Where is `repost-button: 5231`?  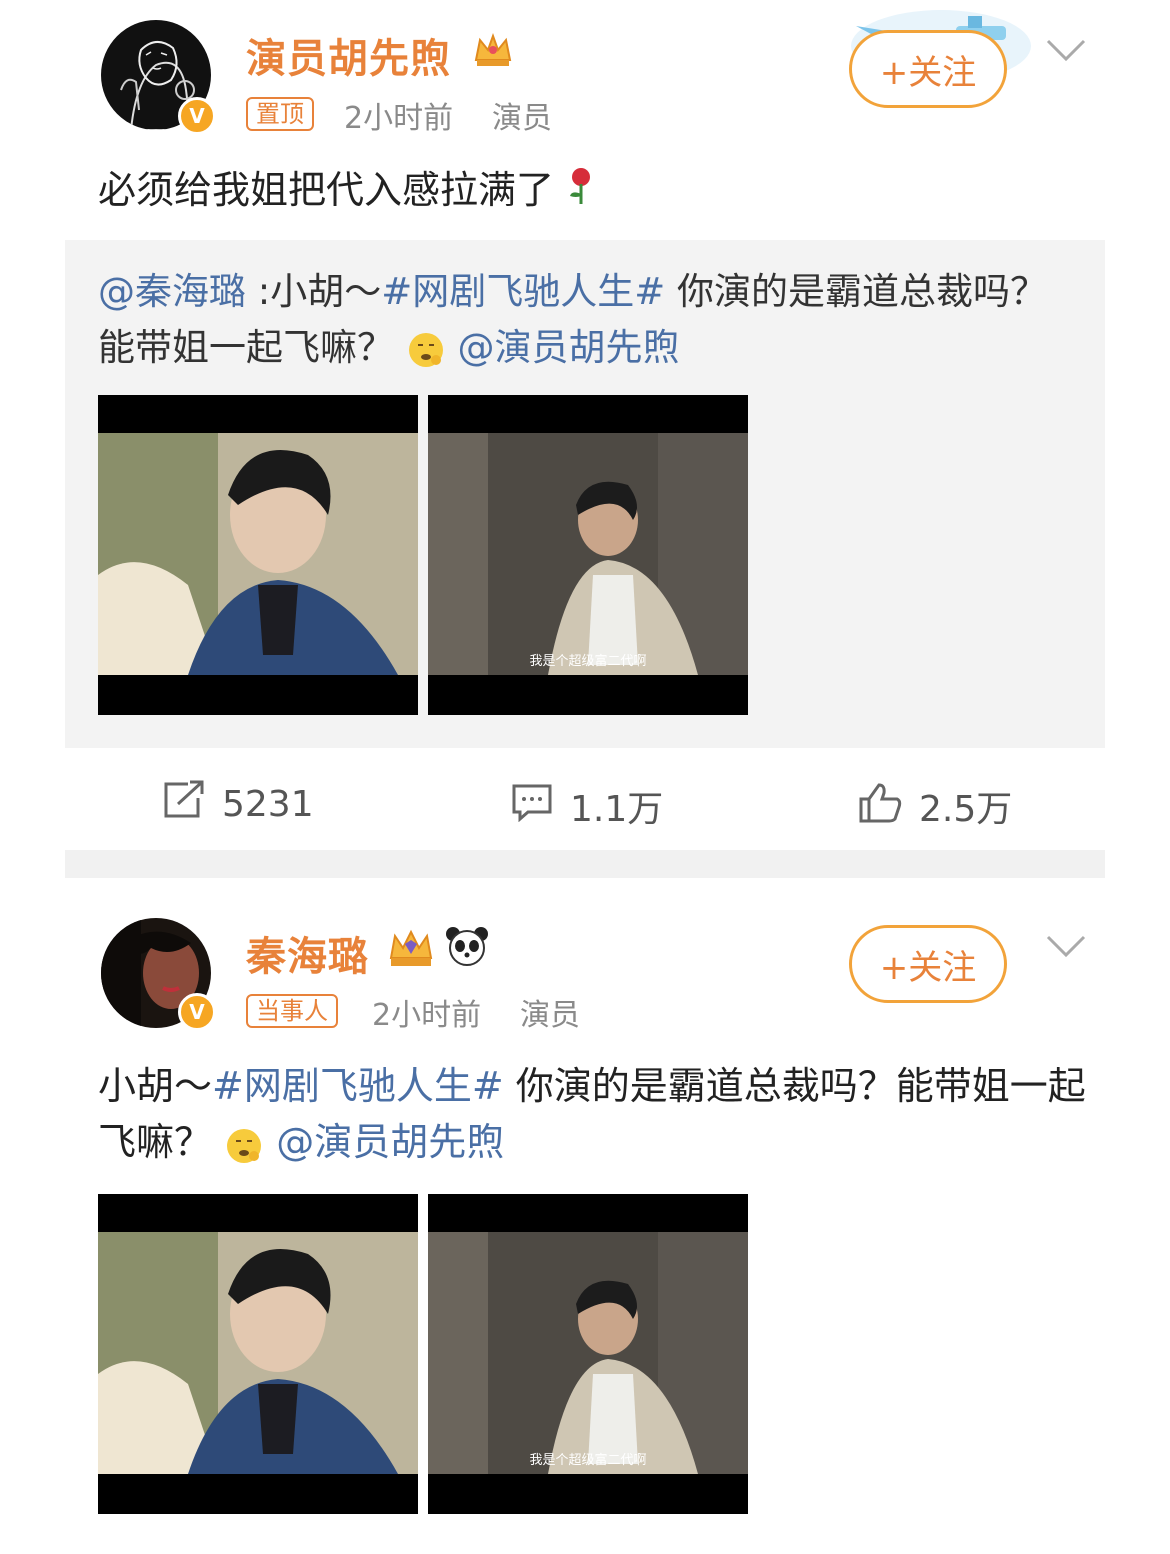
repost-button: 5231 is located at coordinates (238, 804).